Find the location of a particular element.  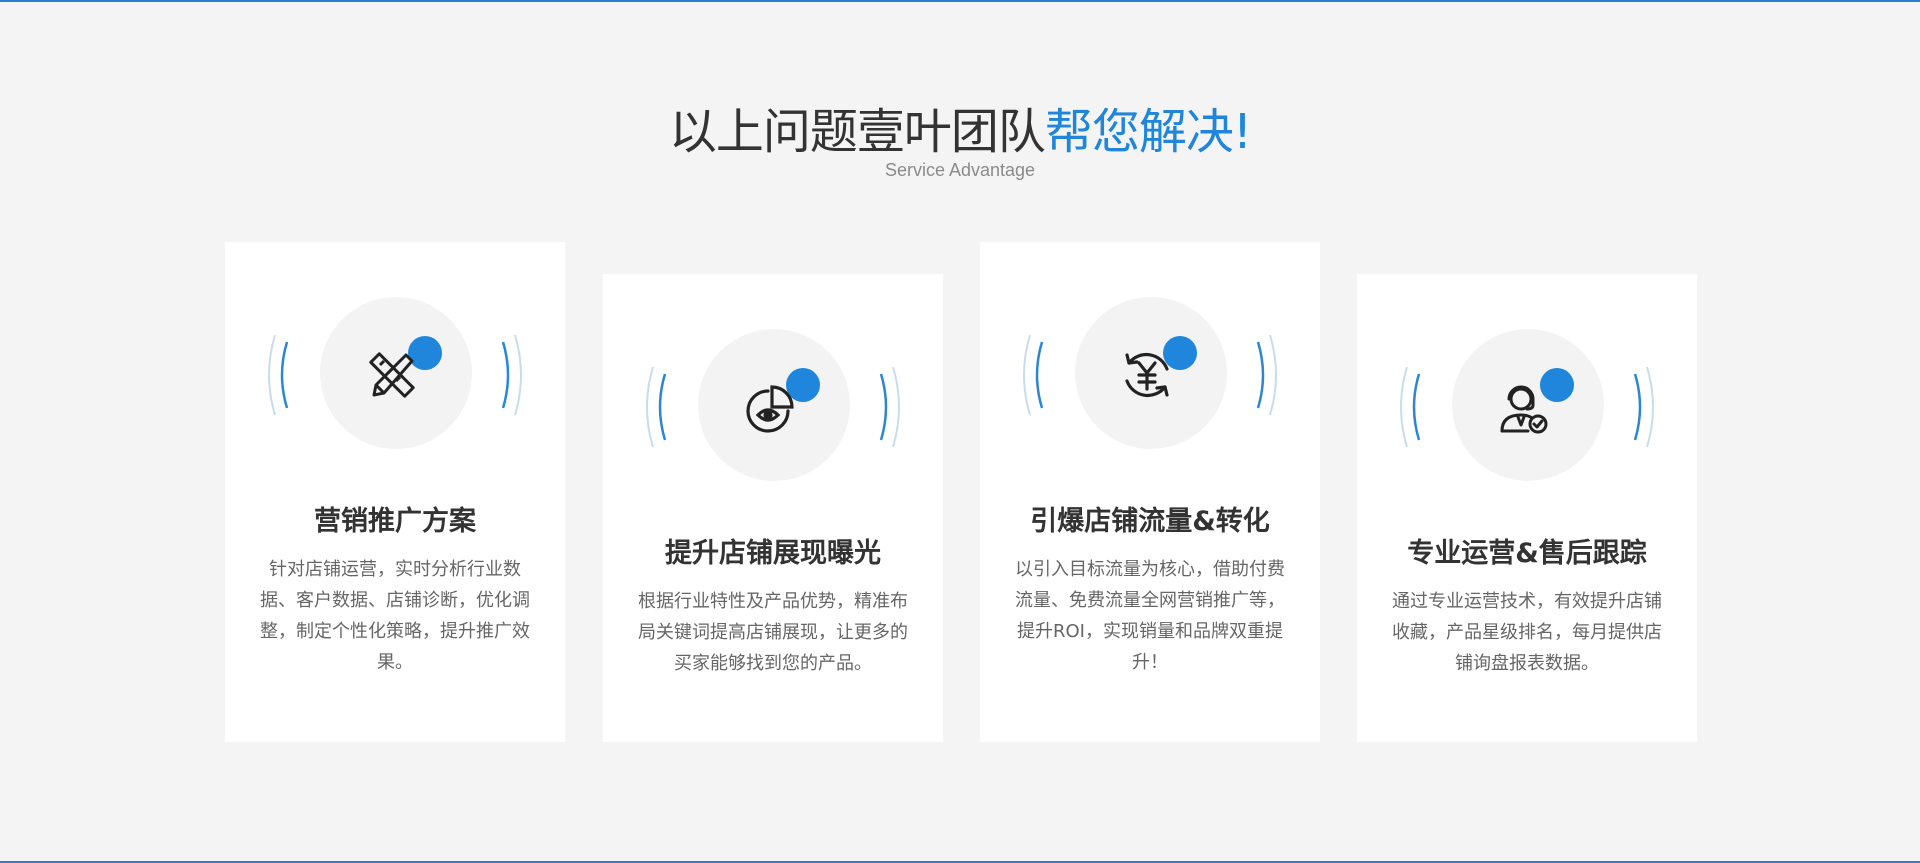

card-title: 专业运营&售后跟踪 is located at coordinates (1527, 553).